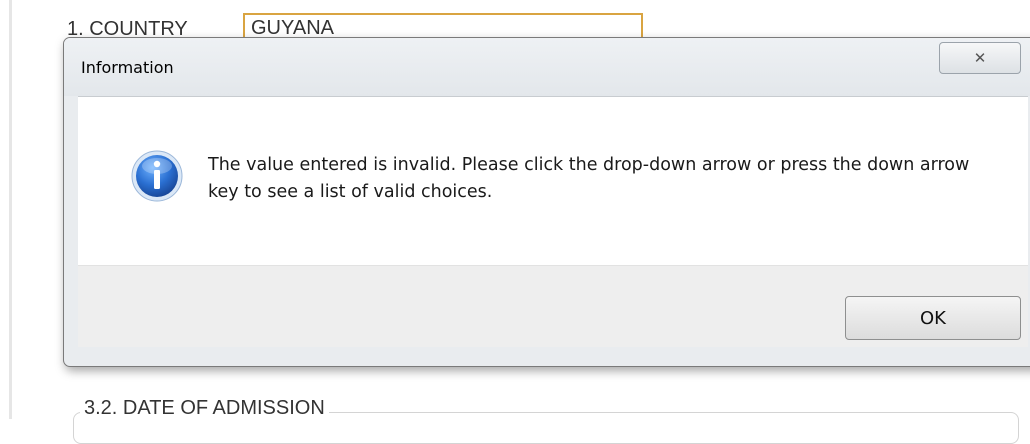 This screenshot has width=1030, height=444. What do you see at coordinates (157, 176) in the screenshot?
I see `info-icon` at bounding box center [157, 176].